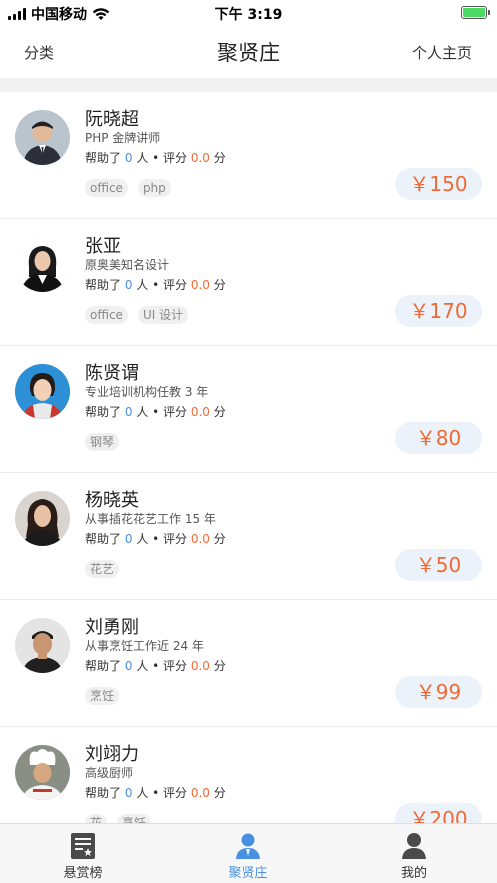 This screenshot has width=497, height=883. I want to click on expert-title: 原奥美知名设计, so click(127, 265).